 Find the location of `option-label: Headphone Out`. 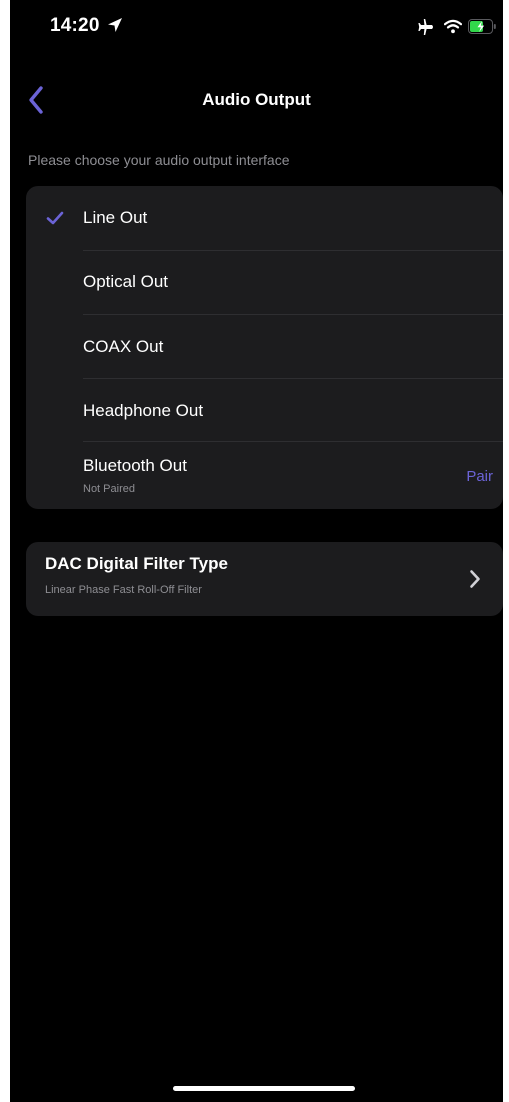

option-label: Headphone Out is located at coordinates (143, 410).